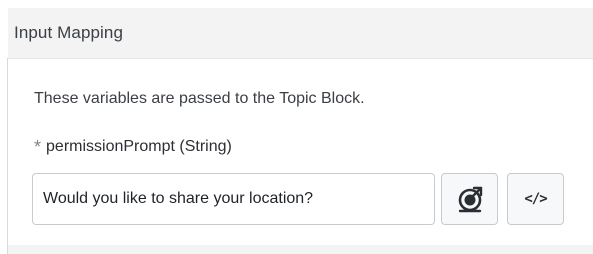  I want to click on section-title: Input Mapping, so click(69, 32).